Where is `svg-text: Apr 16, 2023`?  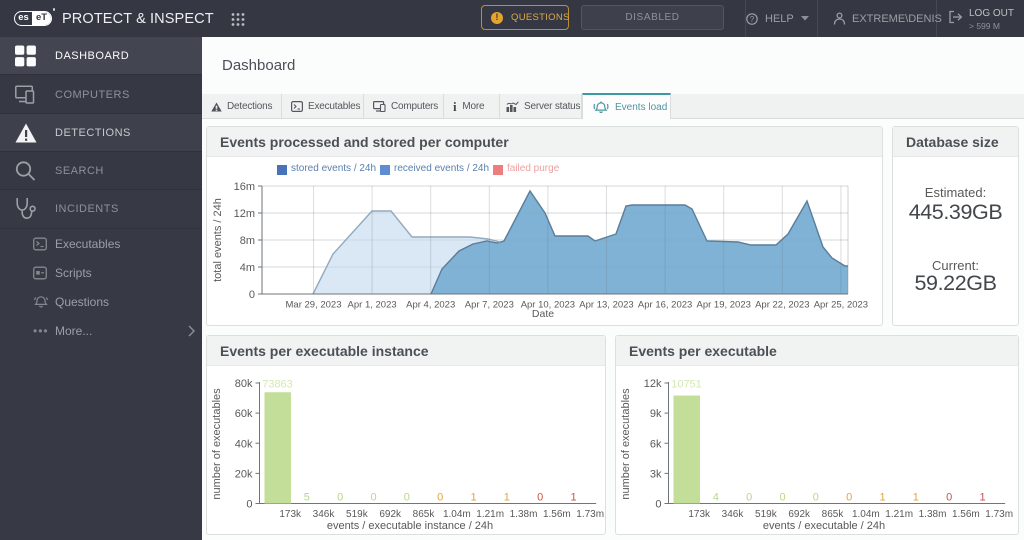
svg-text: Apr 16, 2023 is located at coordinates (665, 305).